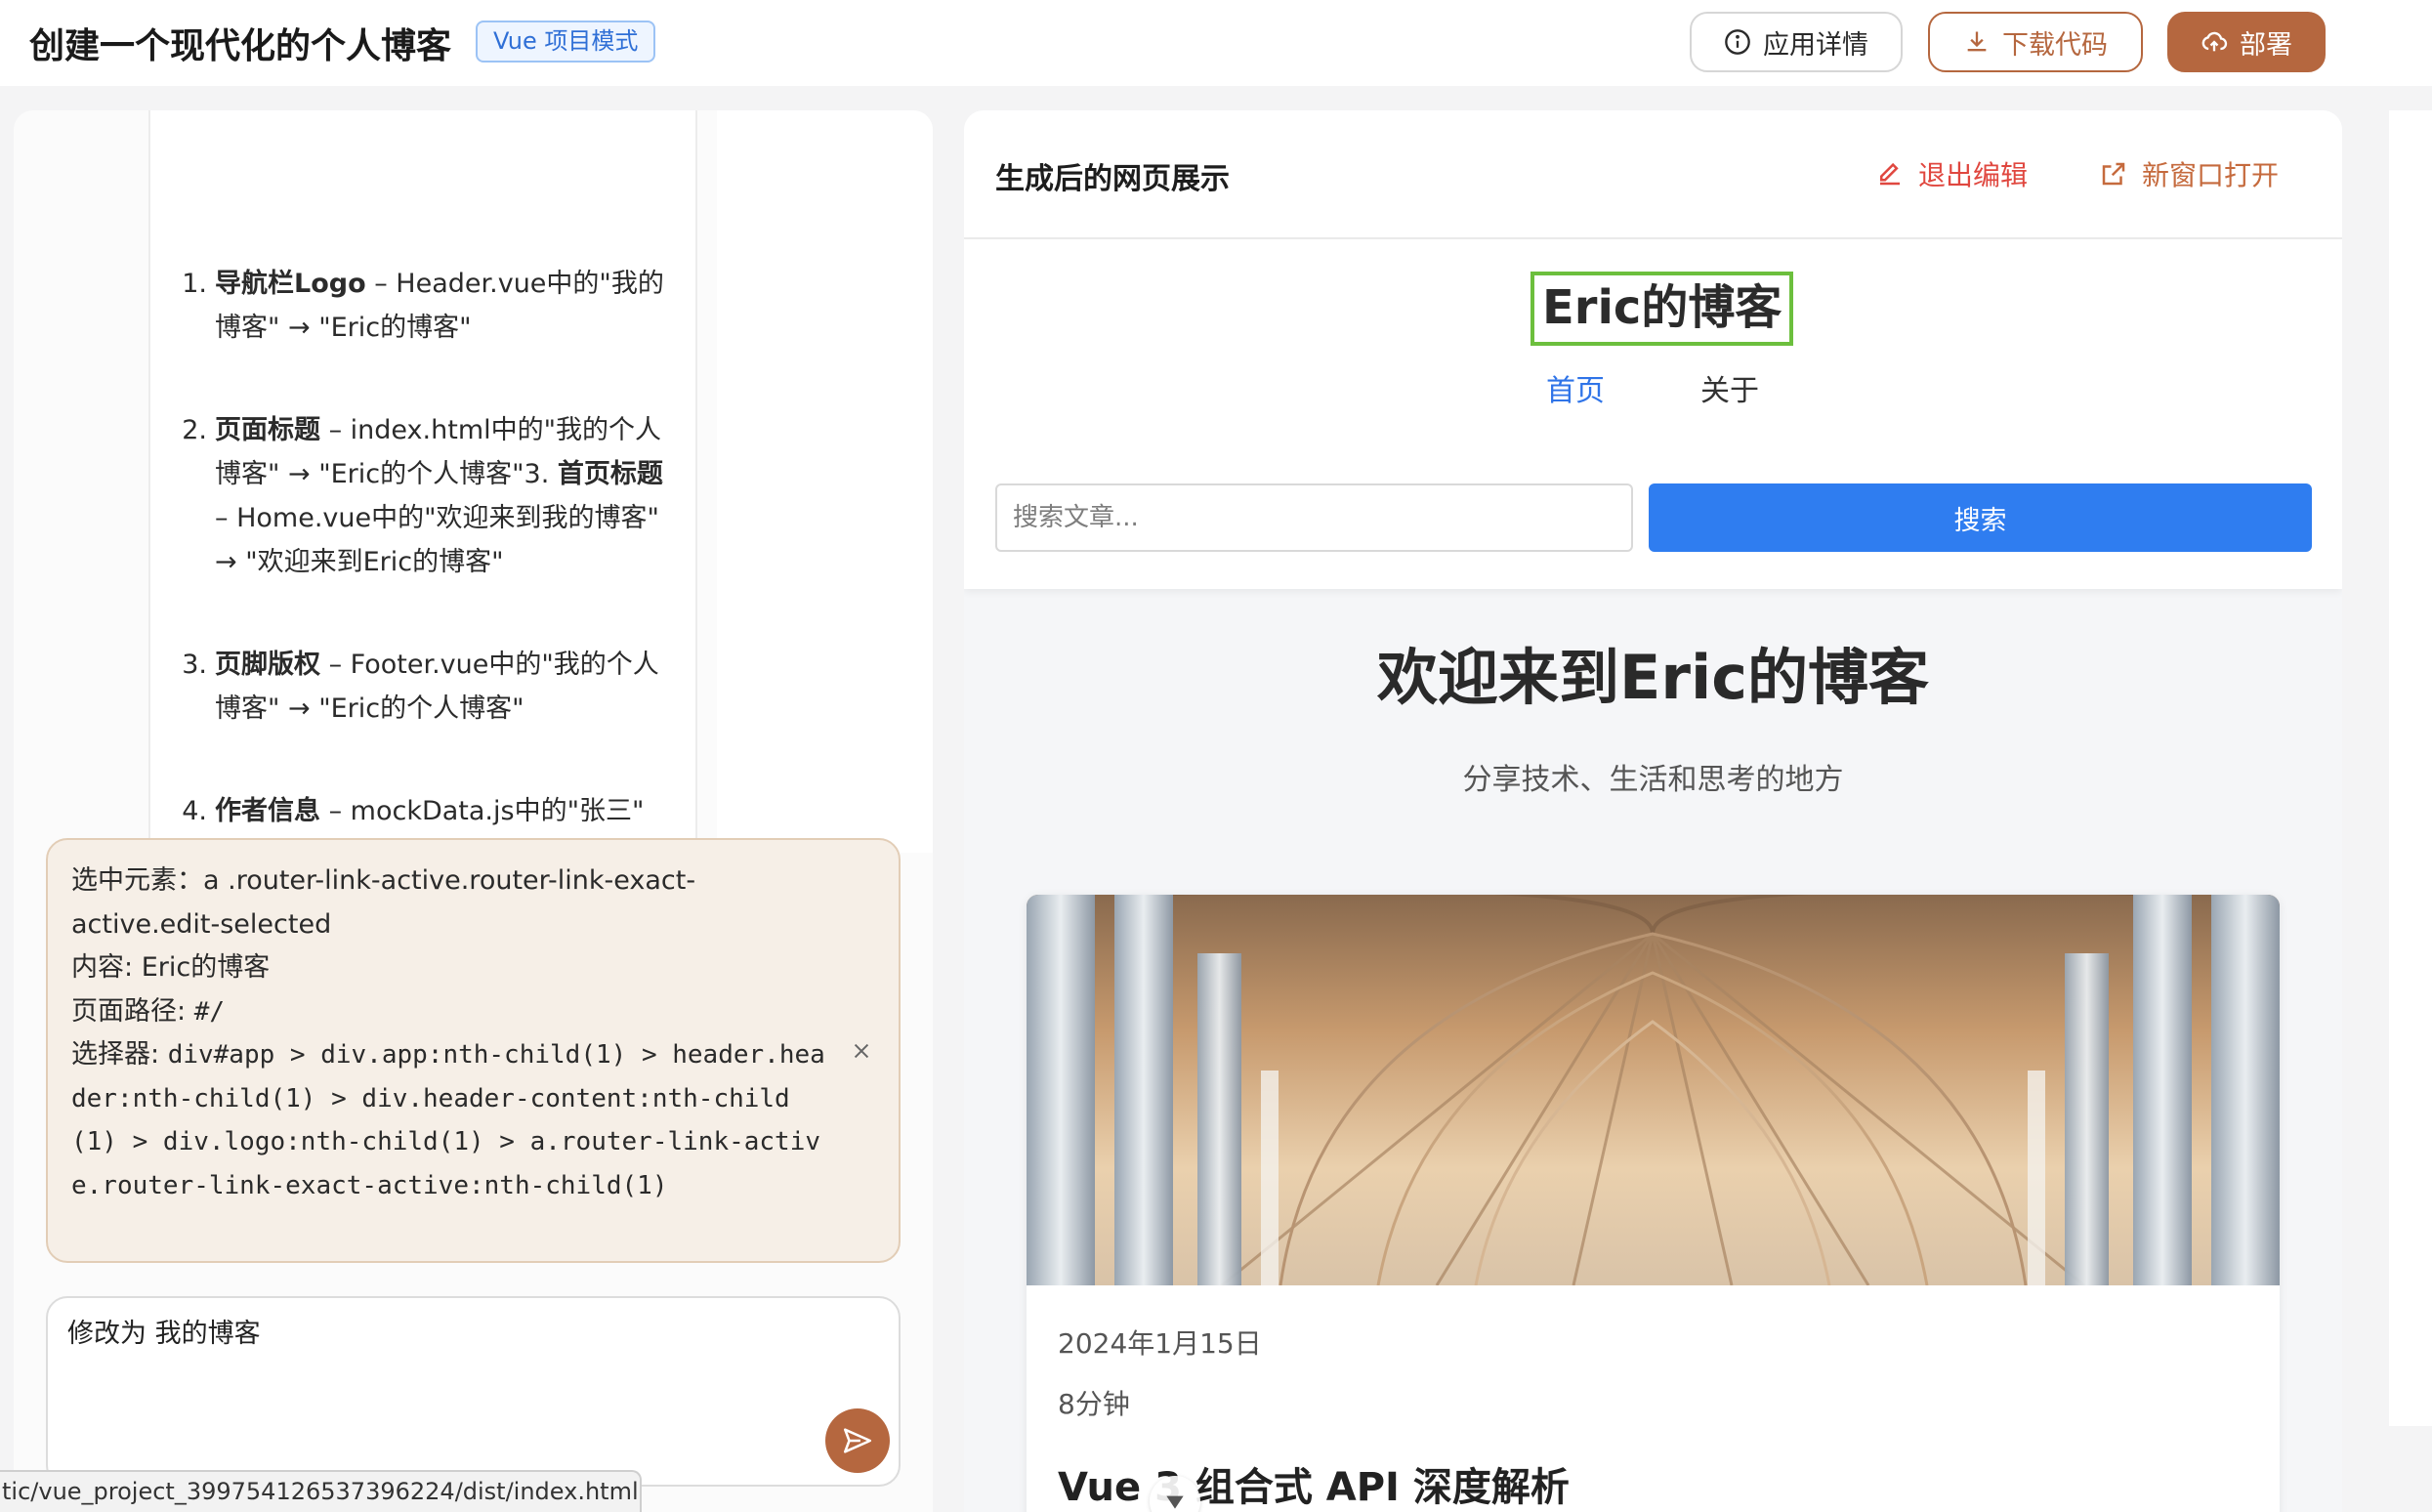 The height and width of the screenshot is (1512, 2432). Describe the element at coordinates (194, 430) in the screenshot. I see `change-item-number: 2.` at that location.